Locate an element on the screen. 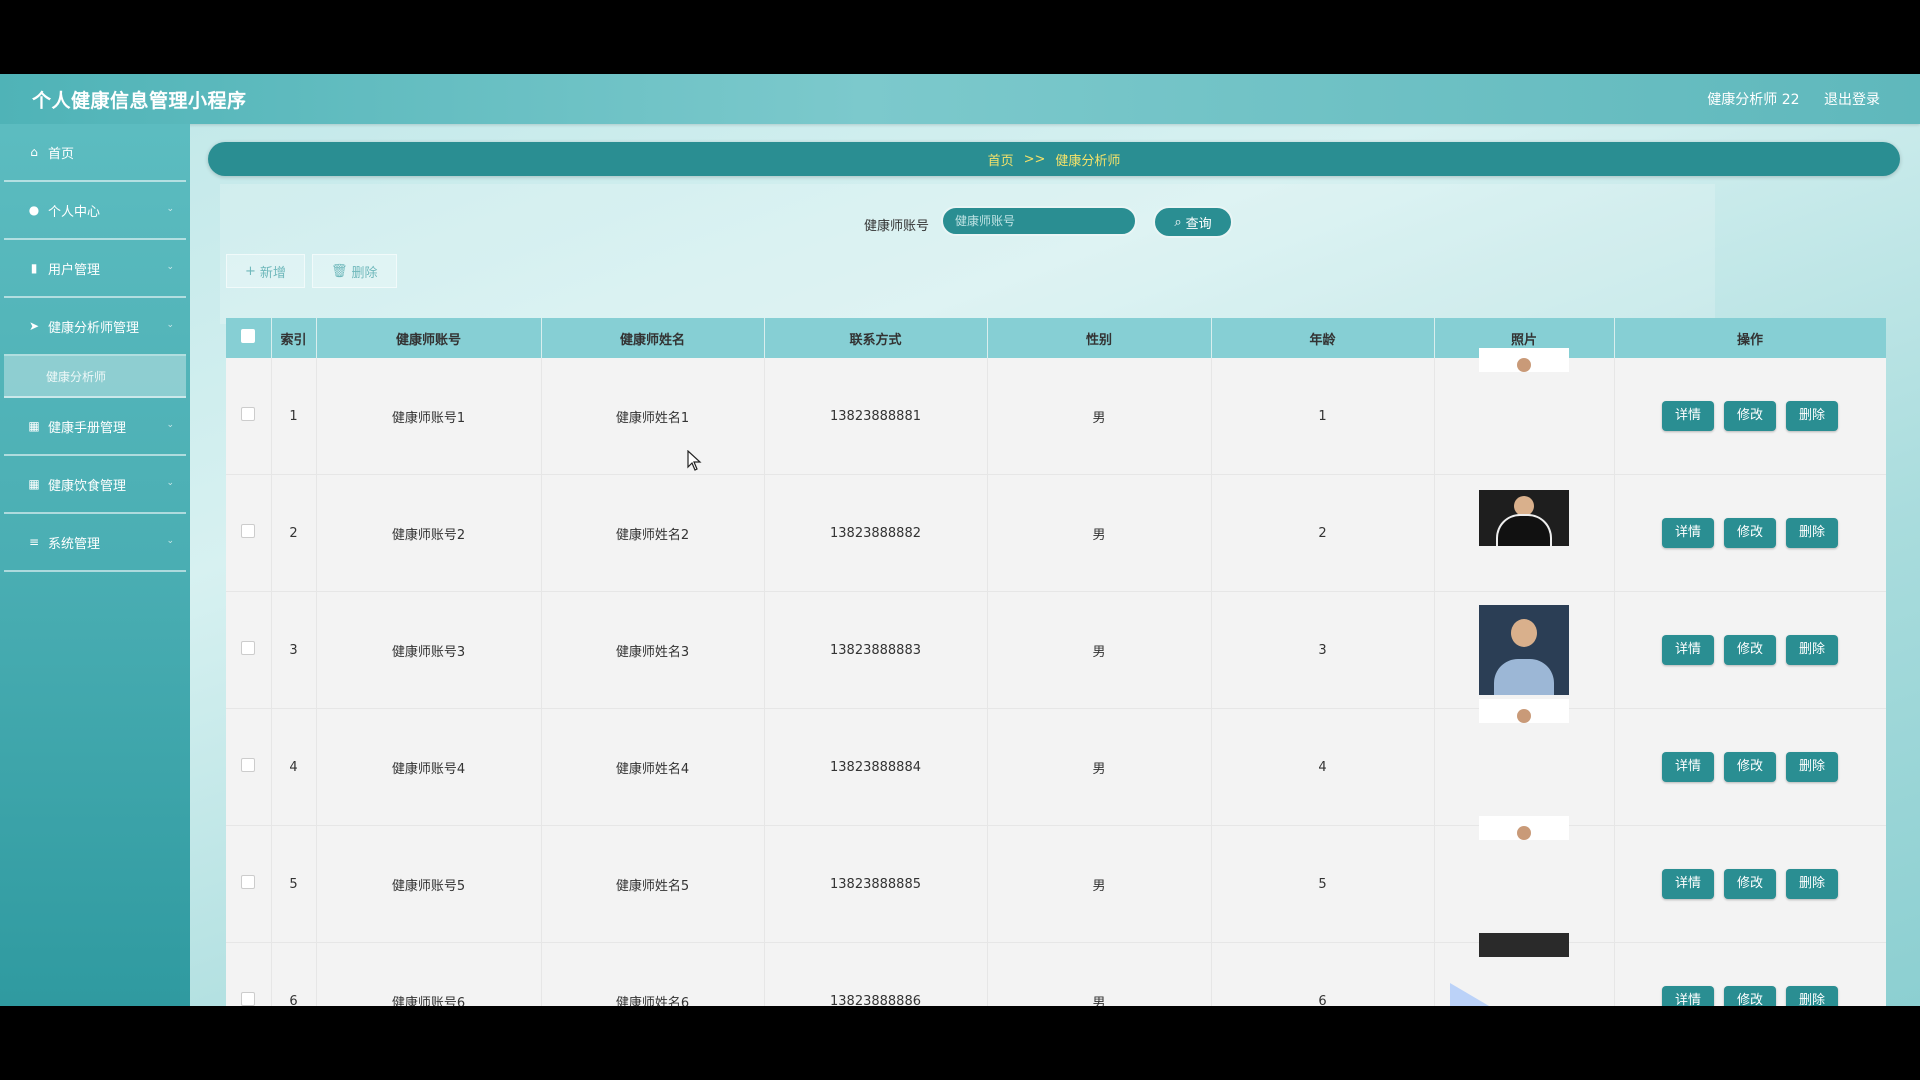  sidebar-item-label: 健康饮食管理 is located at coordinates (87, 486).